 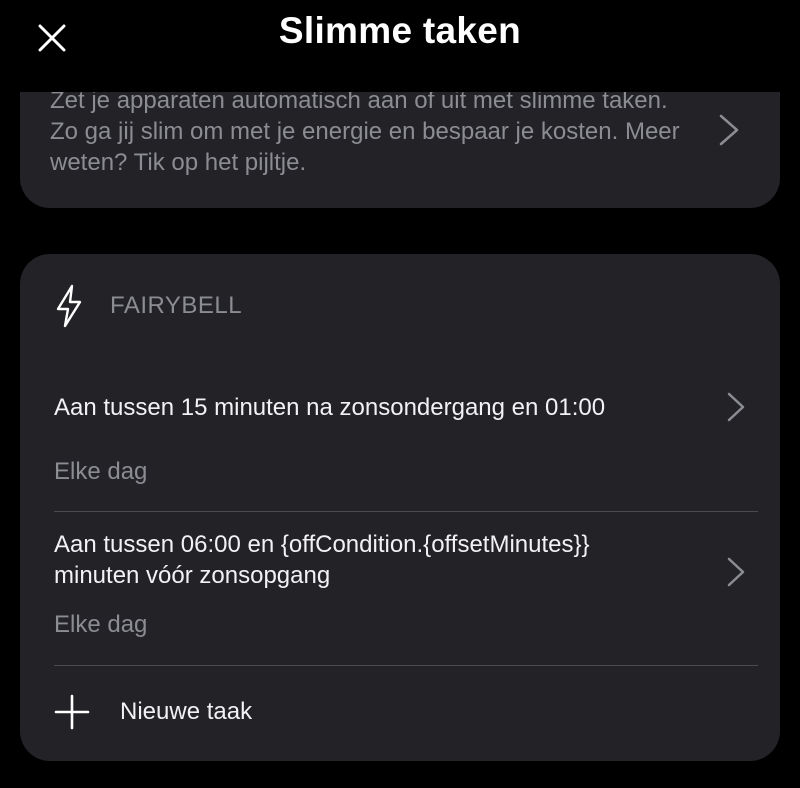 What do you see at coordinates (176, 305) in the screenshot?
I see `device-name: FAIRYBELL` at bounding box center [176, 305].